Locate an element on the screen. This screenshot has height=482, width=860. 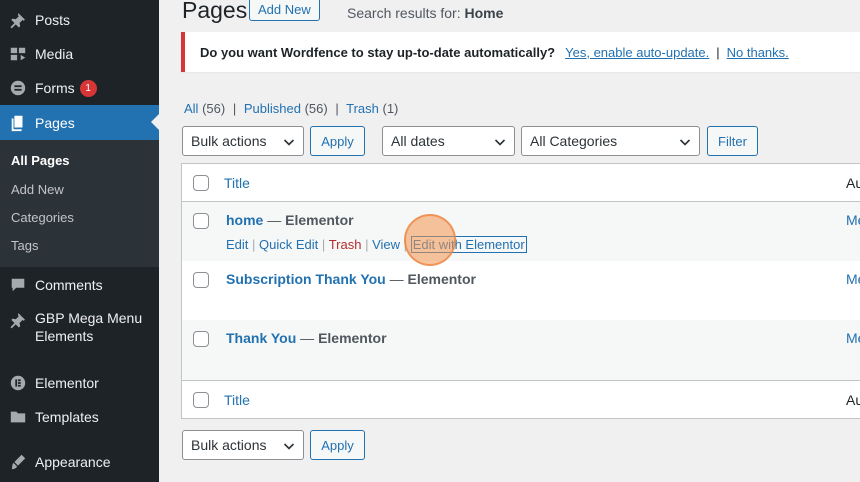
filter-button: Filter is located at coordinates (732, 141).